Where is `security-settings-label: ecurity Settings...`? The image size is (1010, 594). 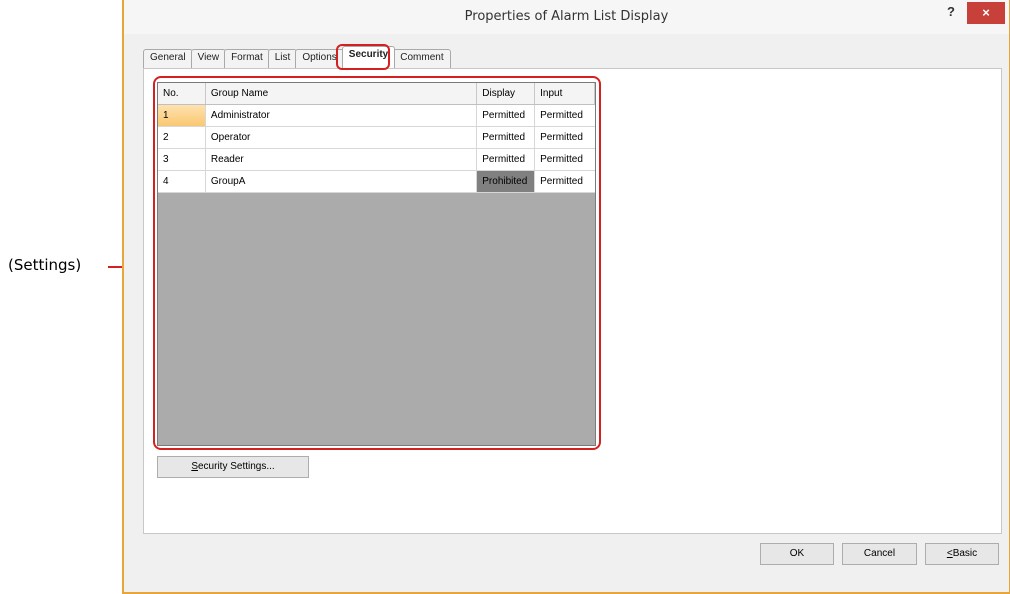
security-settings-label: ecurity Settings... is located at coordinates (236, 466).